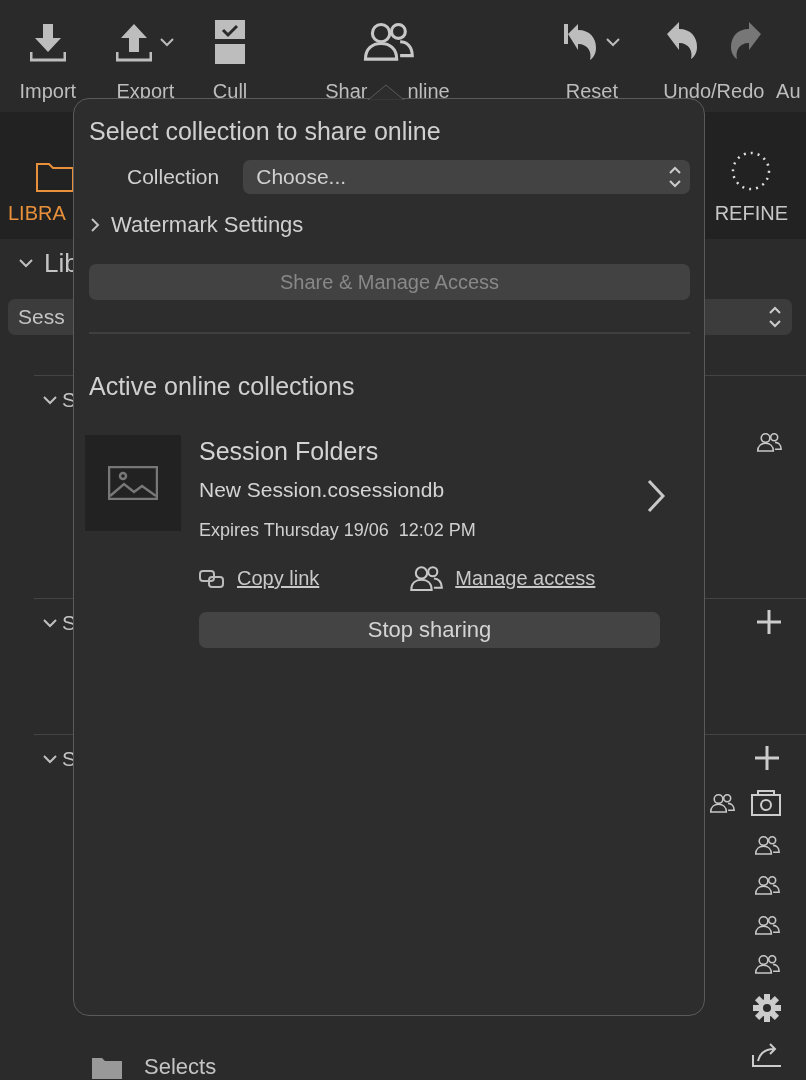 Image resolution: width=806 pixels, height=1080 pixels. Describe the element at coordinates (338, 530) in the screenshot. I see `expiry-text: Expires Thursday 19/06 12:02 PM` at that location.